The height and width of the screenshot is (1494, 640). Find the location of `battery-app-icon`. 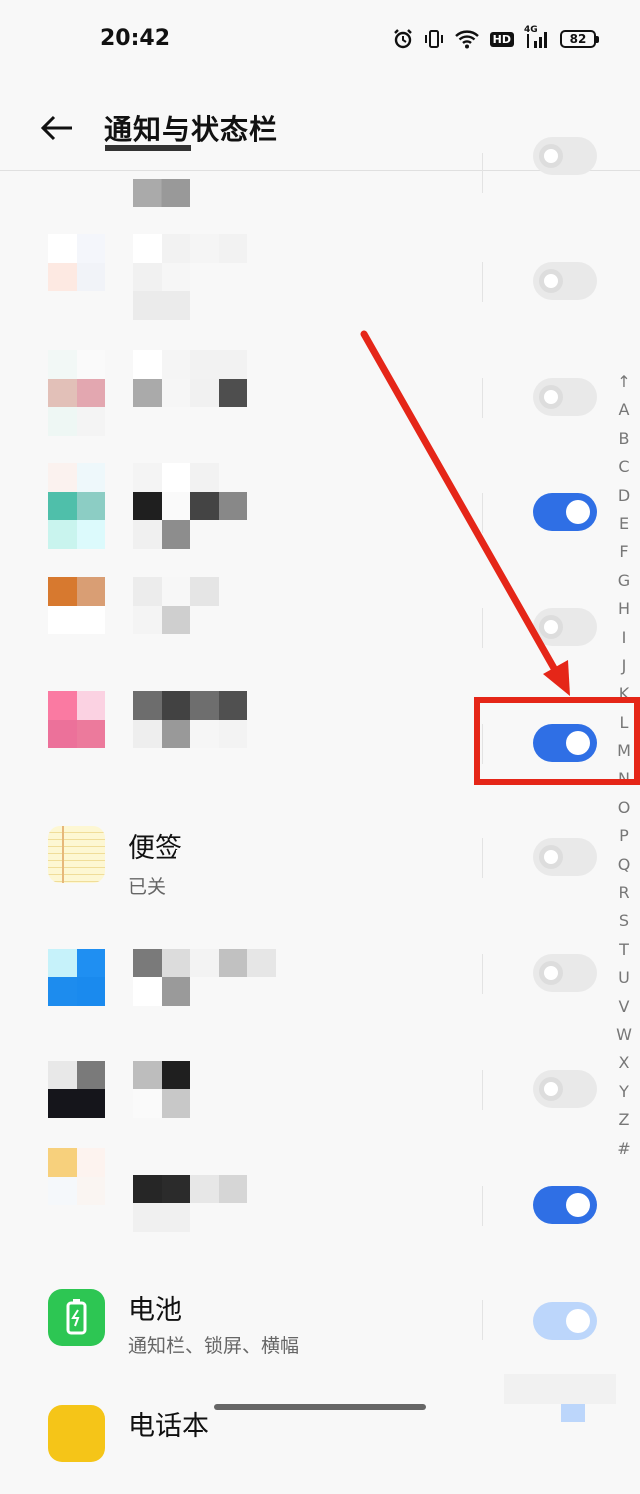

battery-app-icon is located at coordinates (76, 1317).